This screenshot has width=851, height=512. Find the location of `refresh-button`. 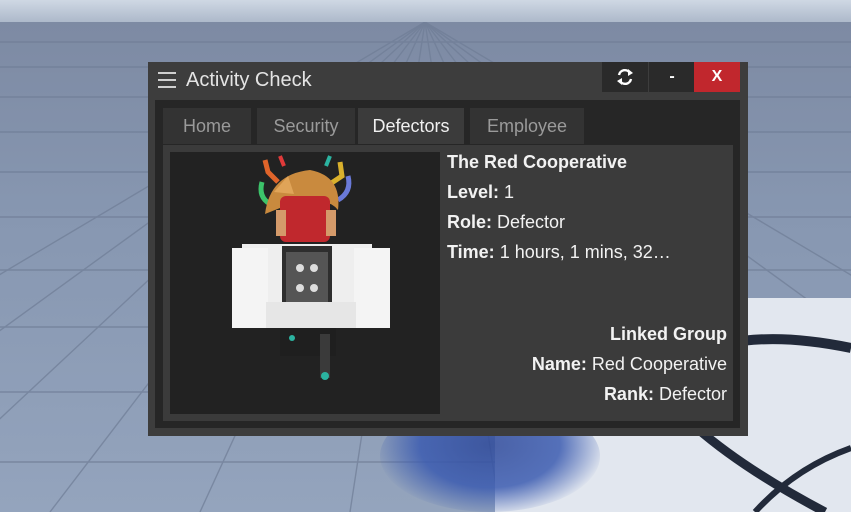

refresh-button is located at coordinates (625, 77).